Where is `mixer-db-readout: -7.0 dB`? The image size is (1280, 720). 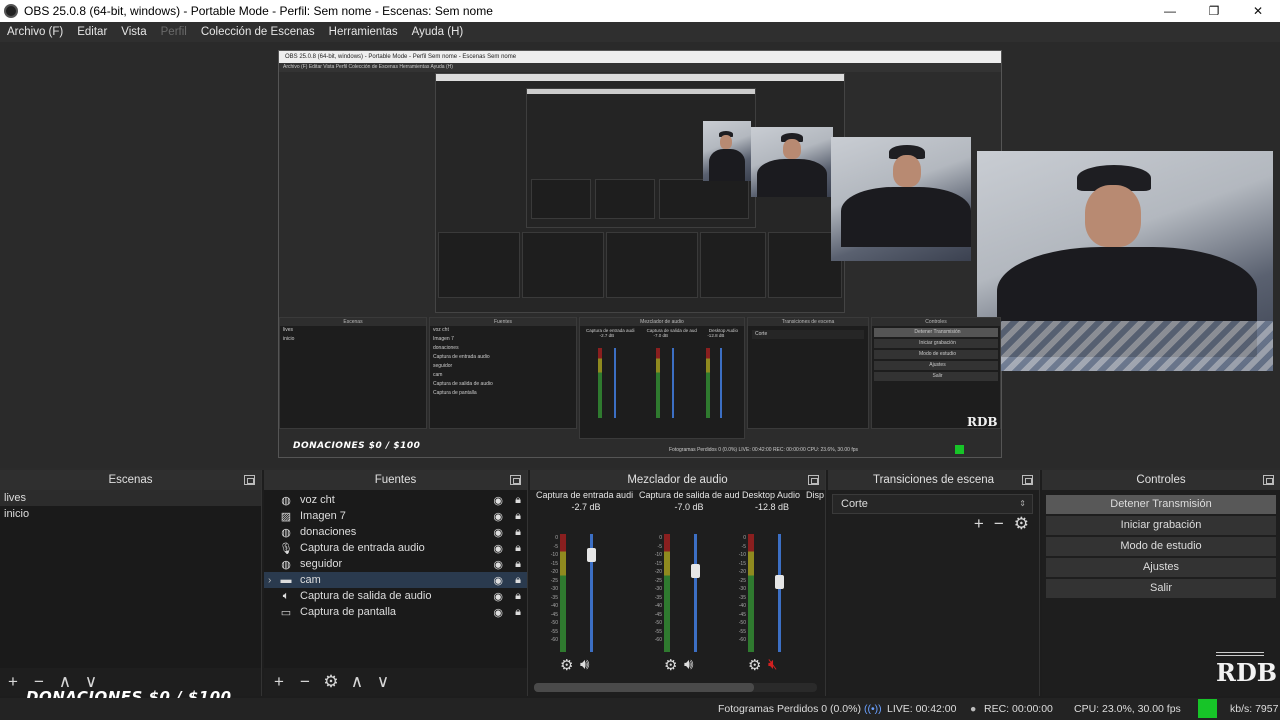 mixer-db-readout: -7.0 dB is located at coordinates (689, 507).